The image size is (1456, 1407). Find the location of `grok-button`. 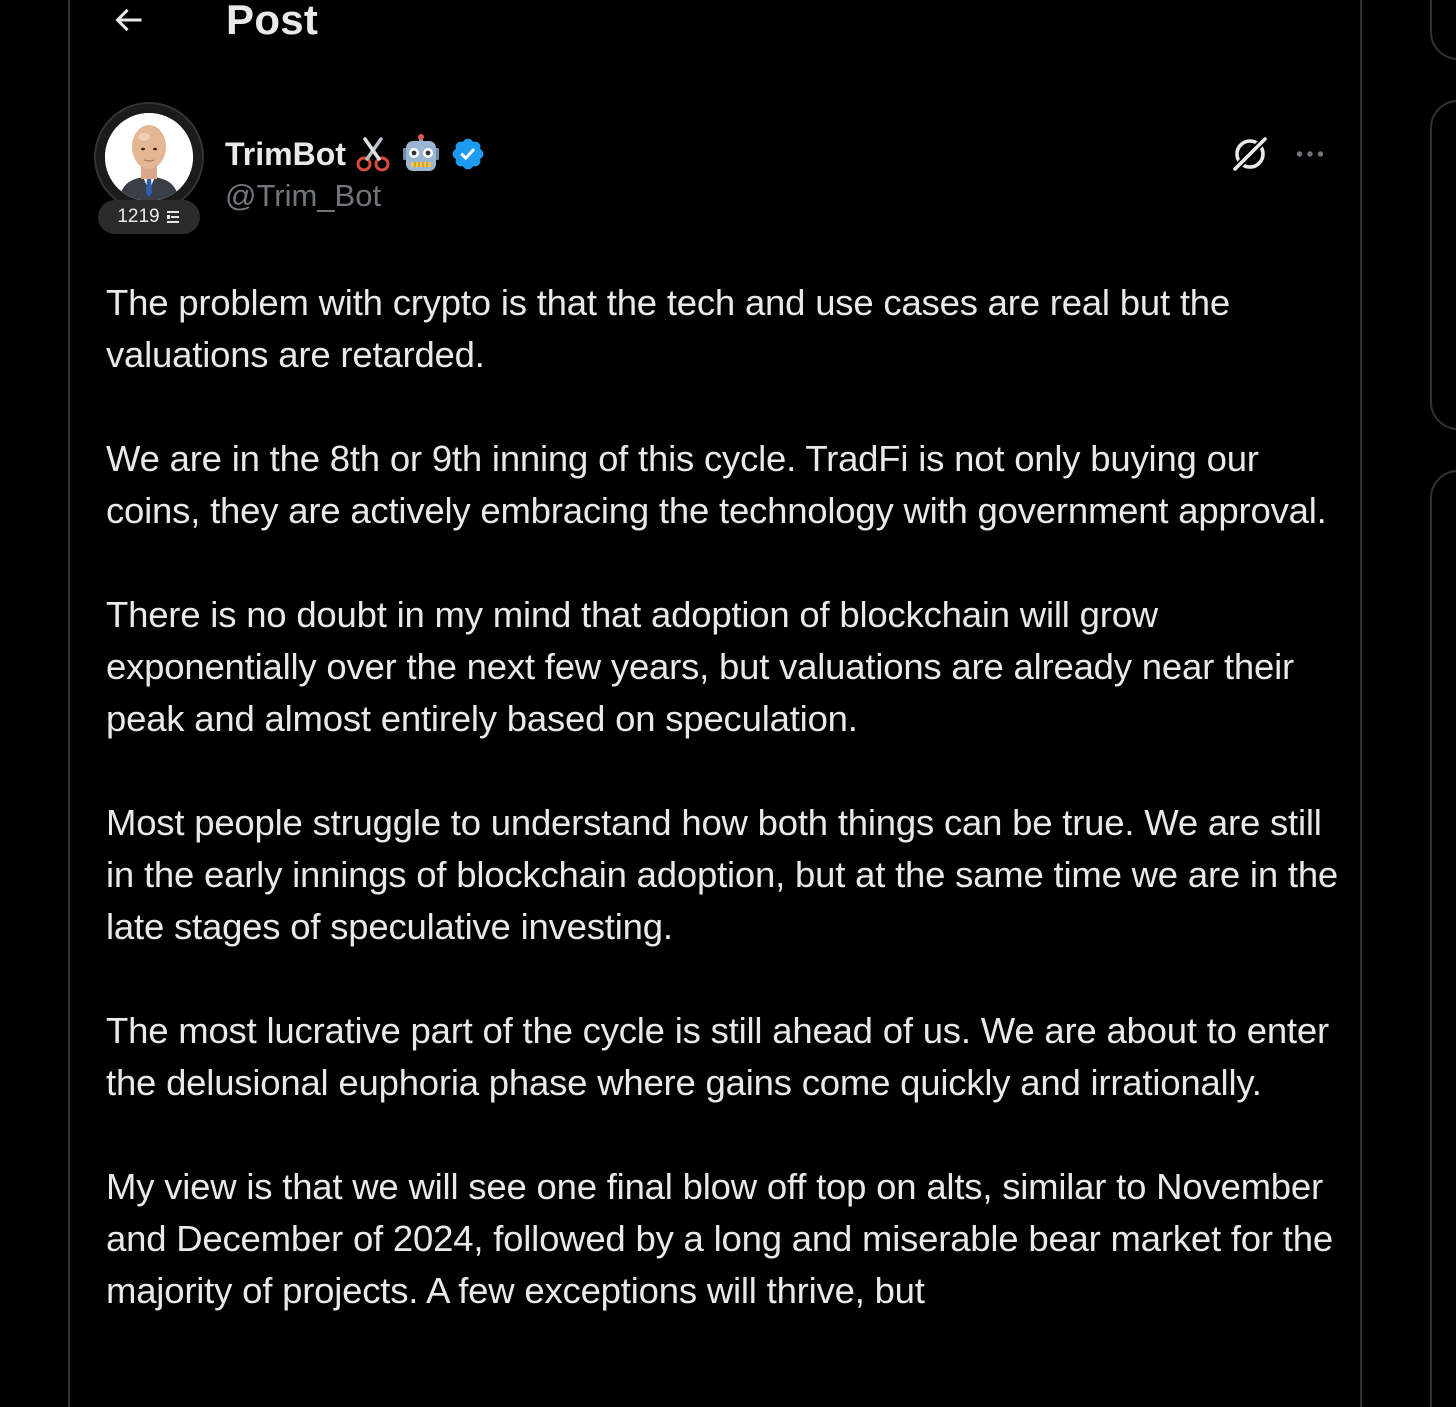

grok-button is located at coordinates (1250, 154).